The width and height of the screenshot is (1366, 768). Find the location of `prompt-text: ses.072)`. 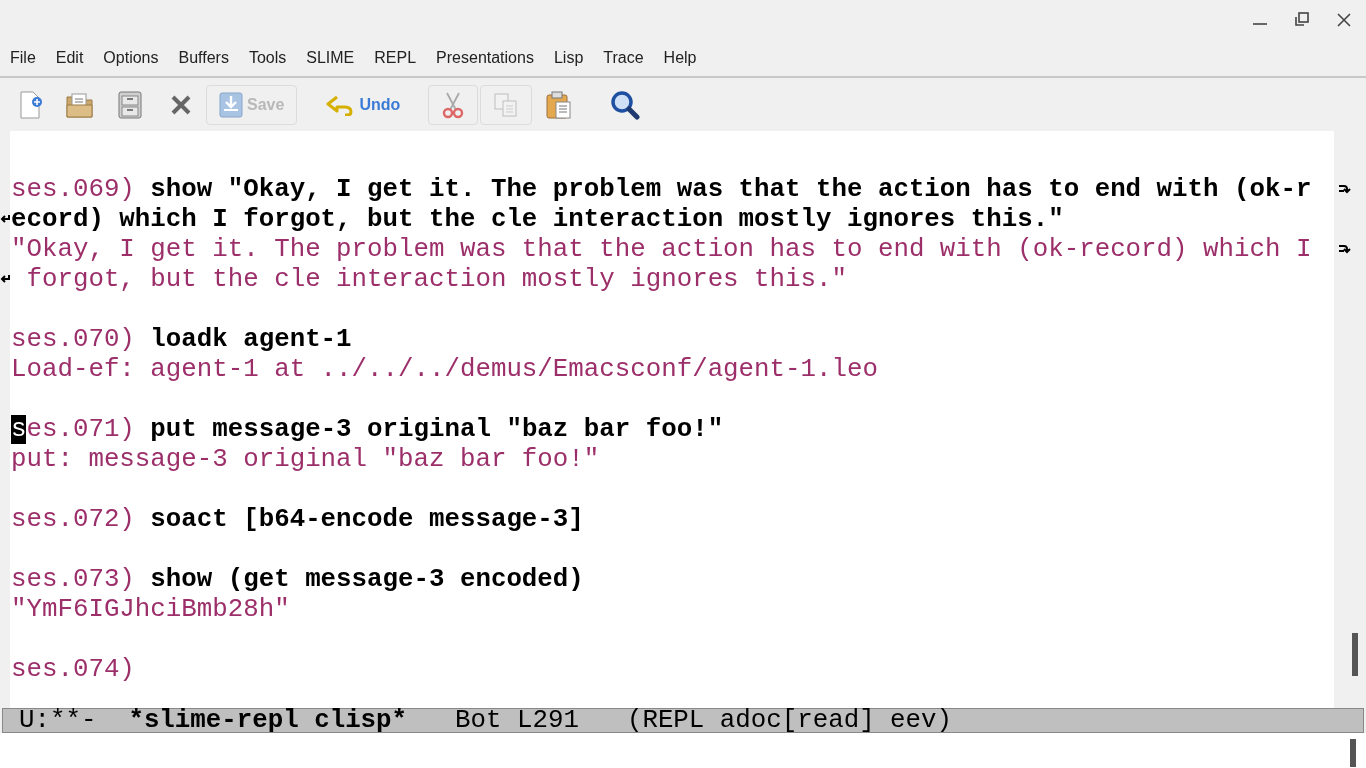

prompt-text: ses.072) is located at coordinates (73, 519).